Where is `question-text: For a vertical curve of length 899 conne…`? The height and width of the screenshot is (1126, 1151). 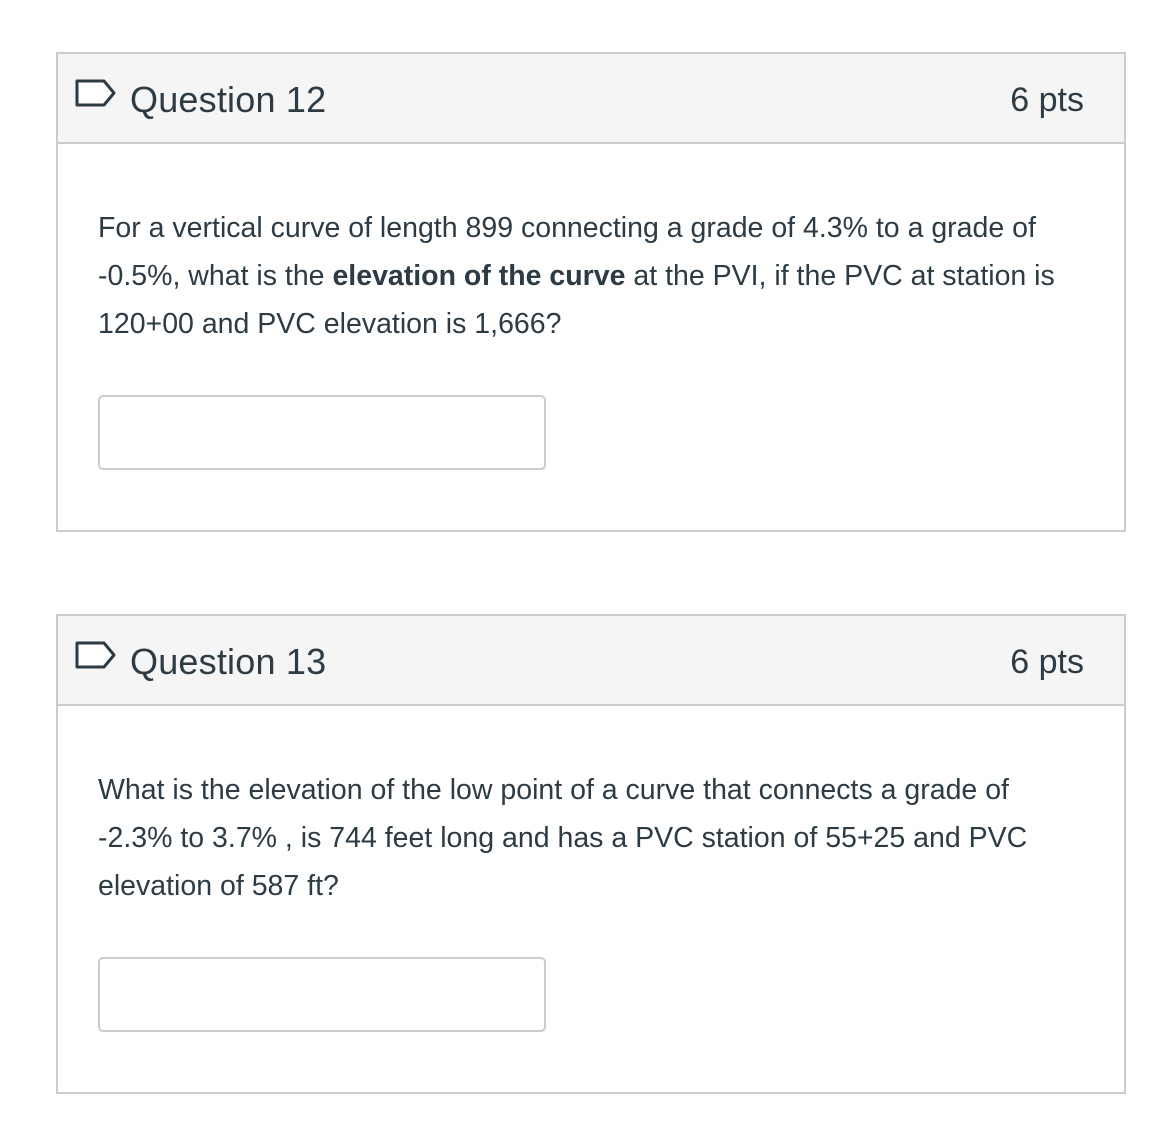 question-text: For a vertical curve of length 899 conne… is located at coordinates (593, 276).